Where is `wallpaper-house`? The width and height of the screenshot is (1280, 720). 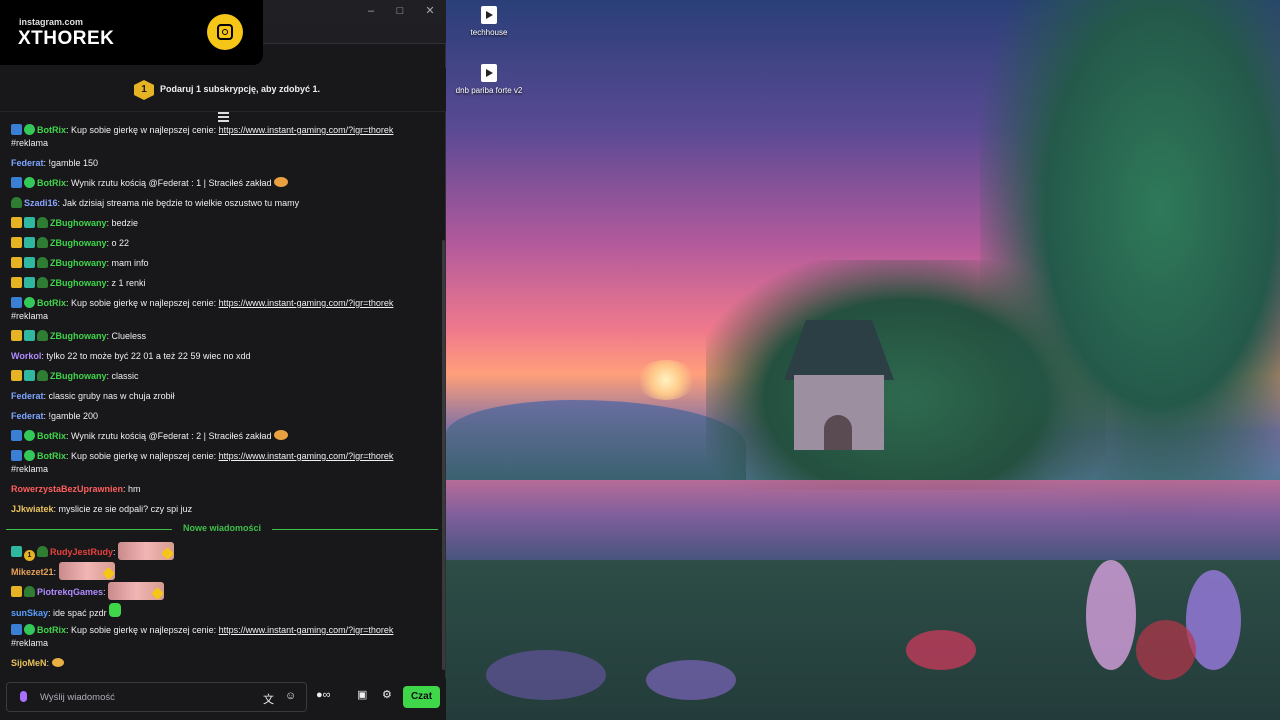
wallpaper-house is located at coordinates (839, 385).